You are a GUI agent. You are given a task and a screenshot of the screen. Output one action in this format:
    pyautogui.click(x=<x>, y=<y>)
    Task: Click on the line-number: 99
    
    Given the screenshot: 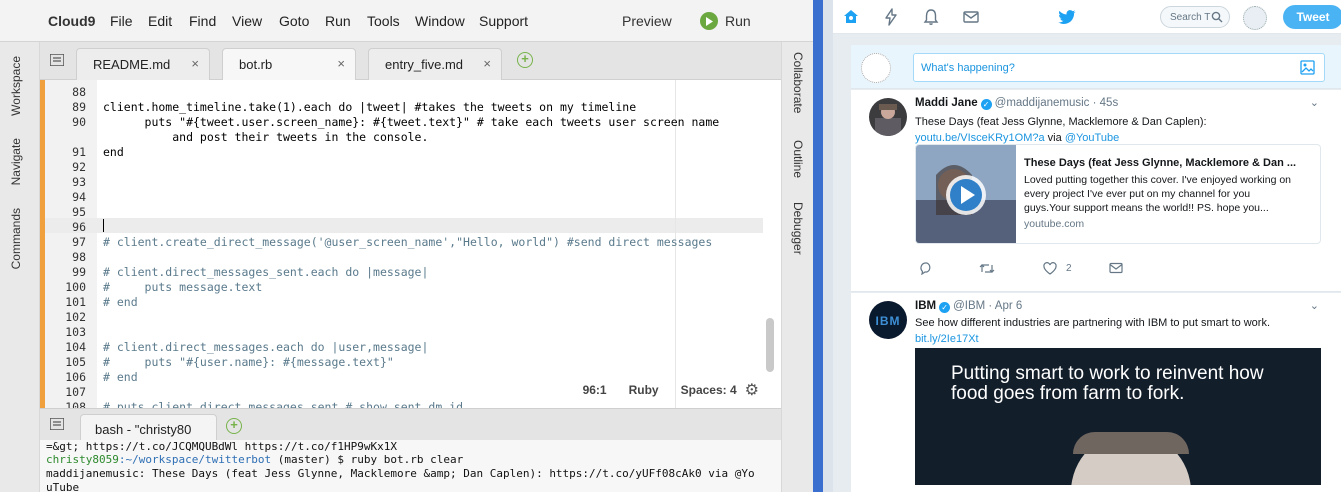 What is the action you would take?
    pyautogui.click(x=79, y=272)
    